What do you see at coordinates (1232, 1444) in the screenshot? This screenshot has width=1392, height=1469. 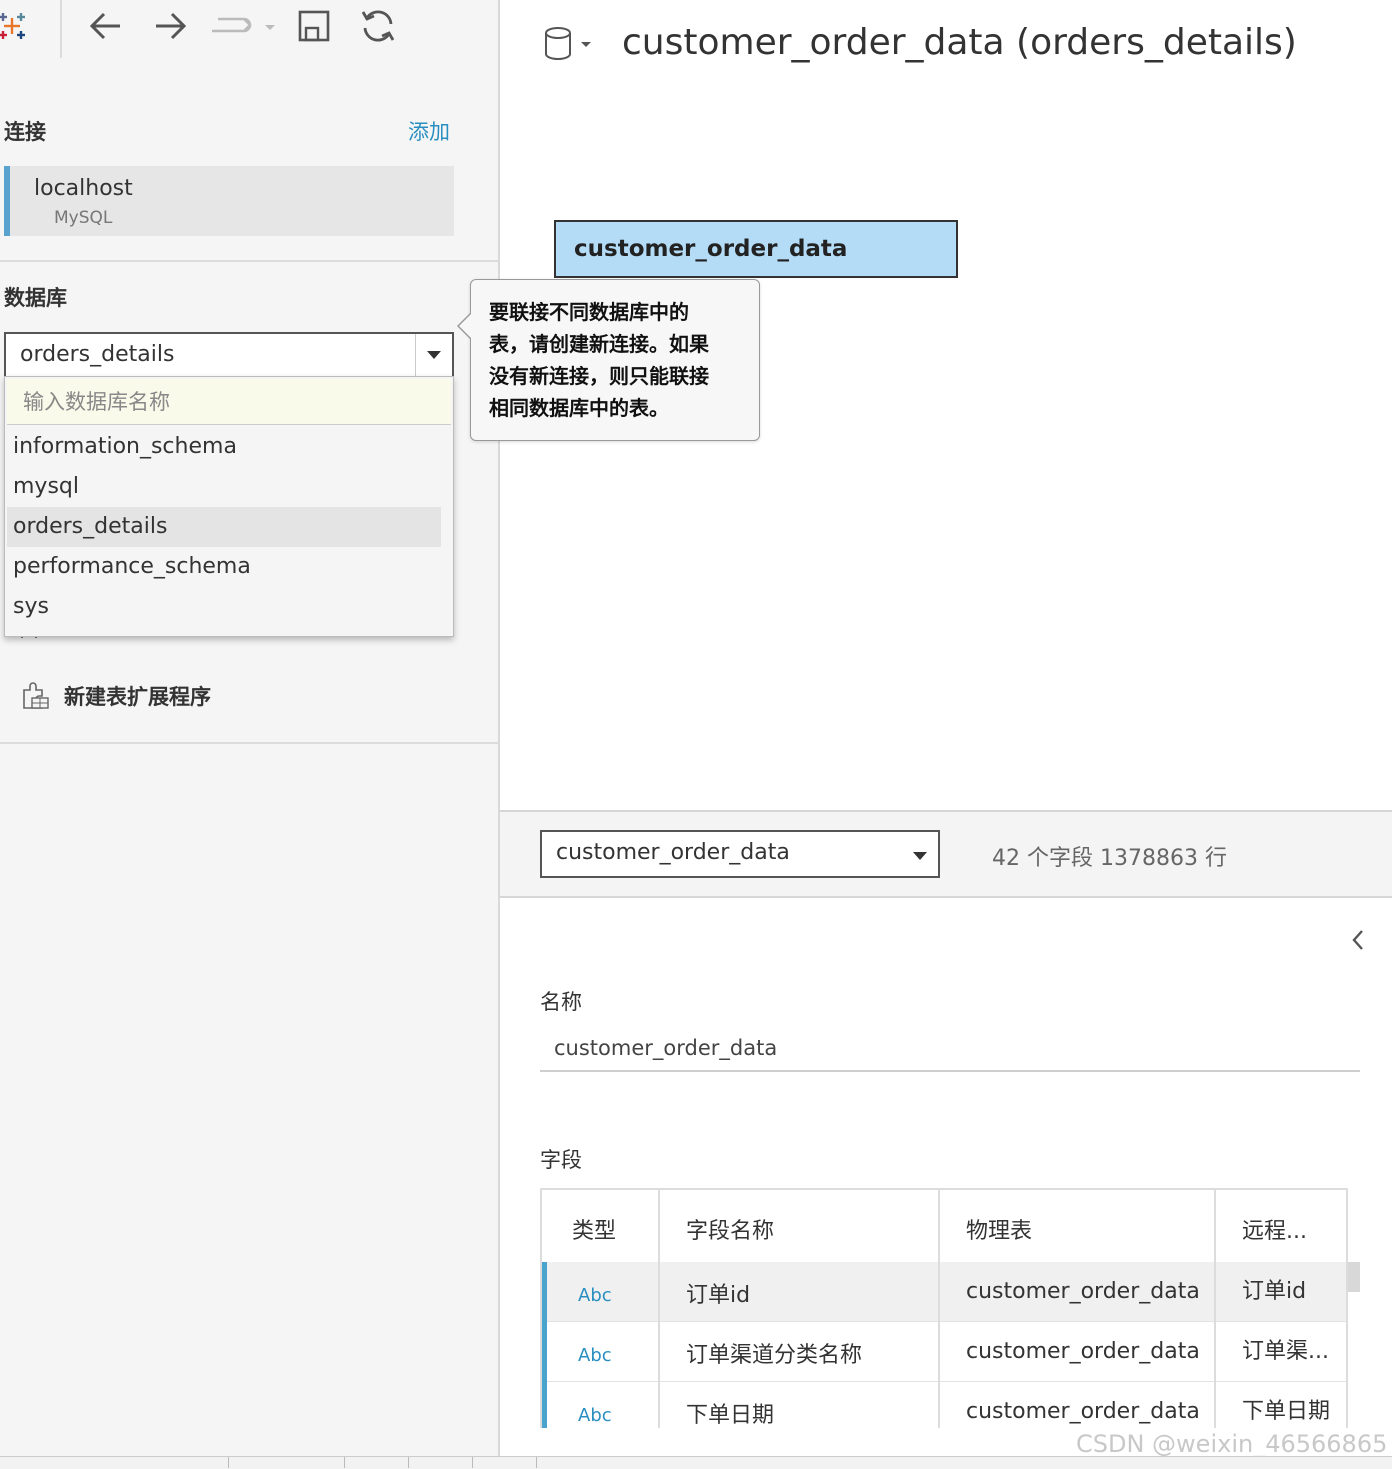 I see `watermark: CSDN @weixin_46566865` at bounding box center [1232, 1444].